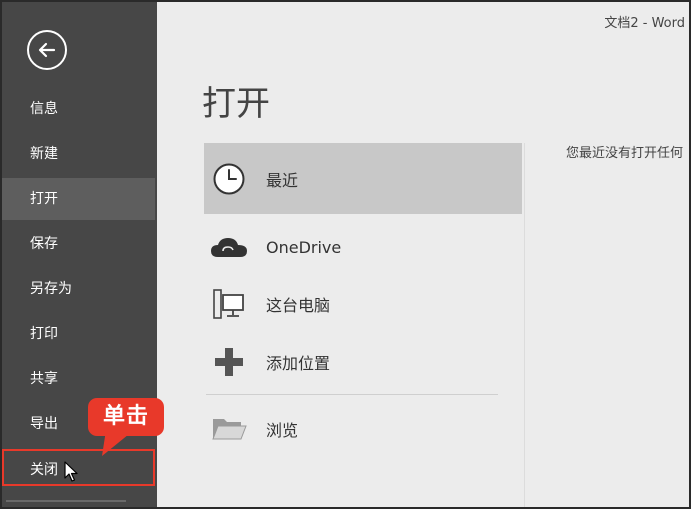  Describe the element at coordinates (352, 394) in the screenshot. I see `places-divider` at that location.